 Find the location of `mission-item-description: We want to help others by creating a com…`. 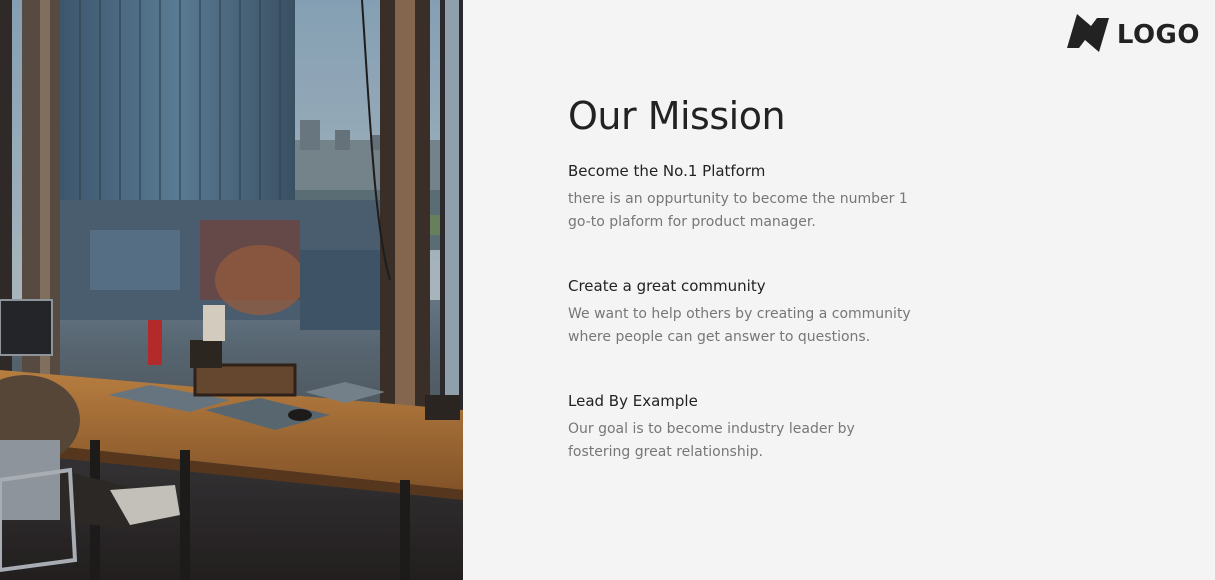

mission-item-description: We want to help others by creating a com… is located at coordinates (739, 325).